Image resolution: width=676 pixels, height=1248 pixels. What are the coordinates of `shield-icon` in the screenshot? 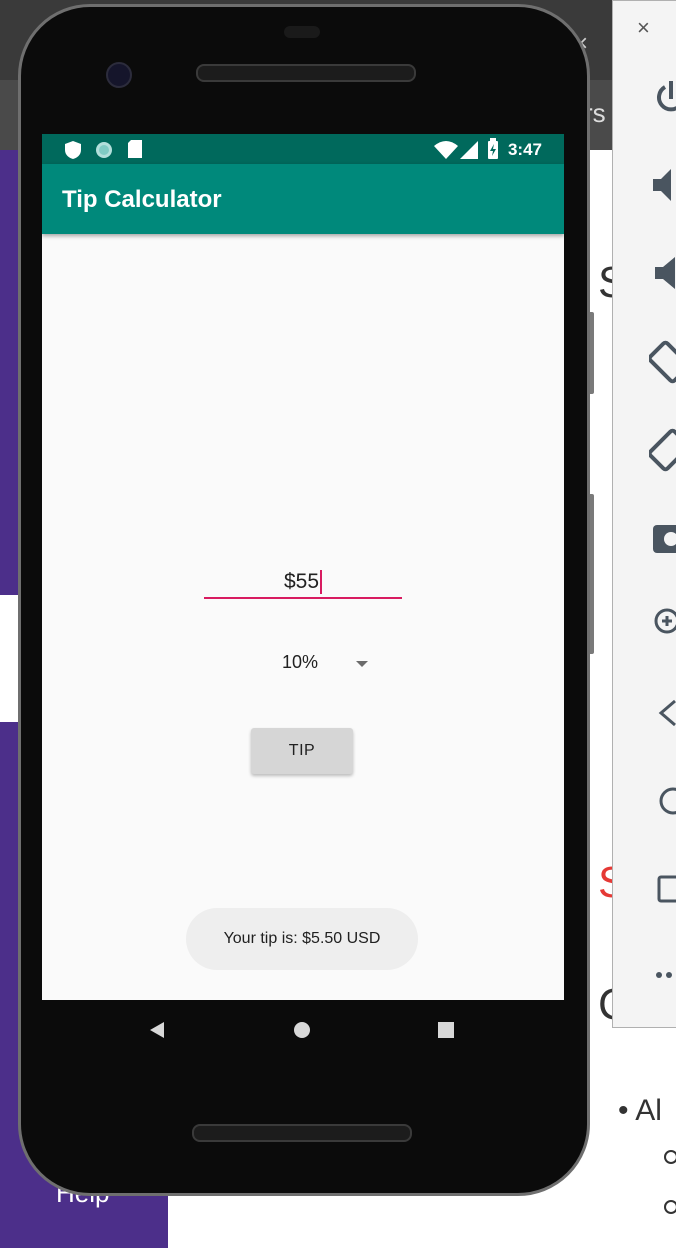 It's located at (73, 150).